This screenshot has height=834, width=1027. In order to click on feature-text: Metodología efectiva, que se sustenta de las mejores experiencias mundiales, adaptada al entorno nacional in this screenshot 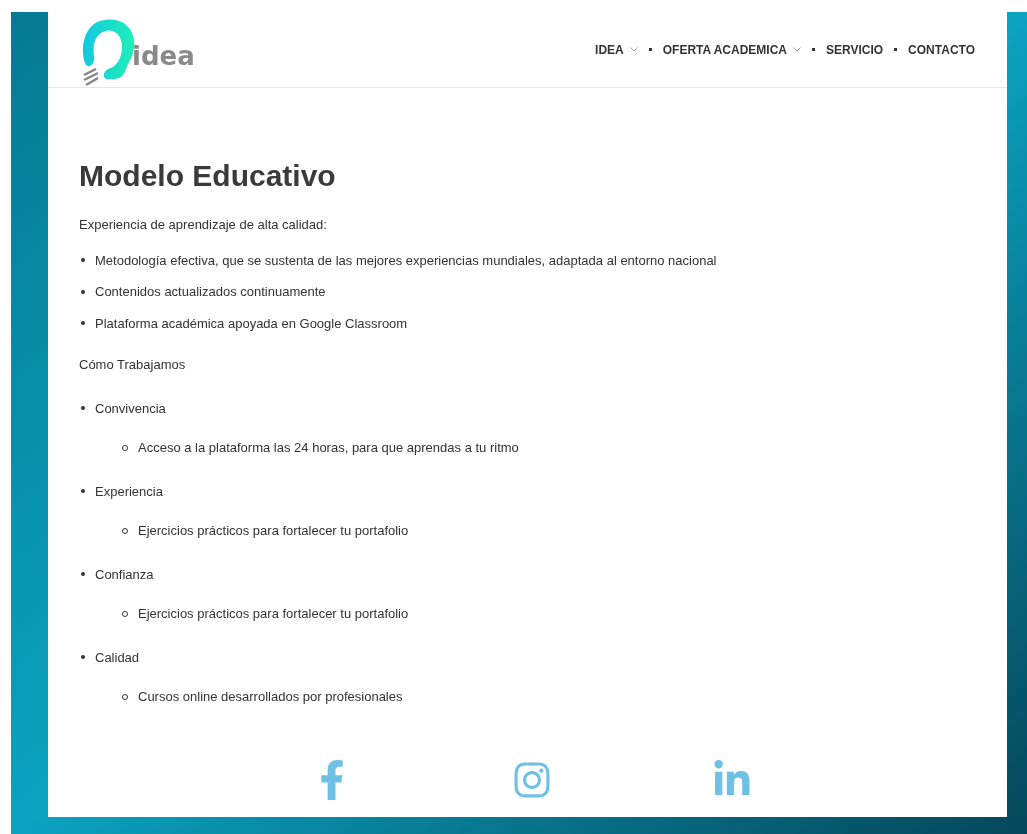, I will do `click(406, 260)`.